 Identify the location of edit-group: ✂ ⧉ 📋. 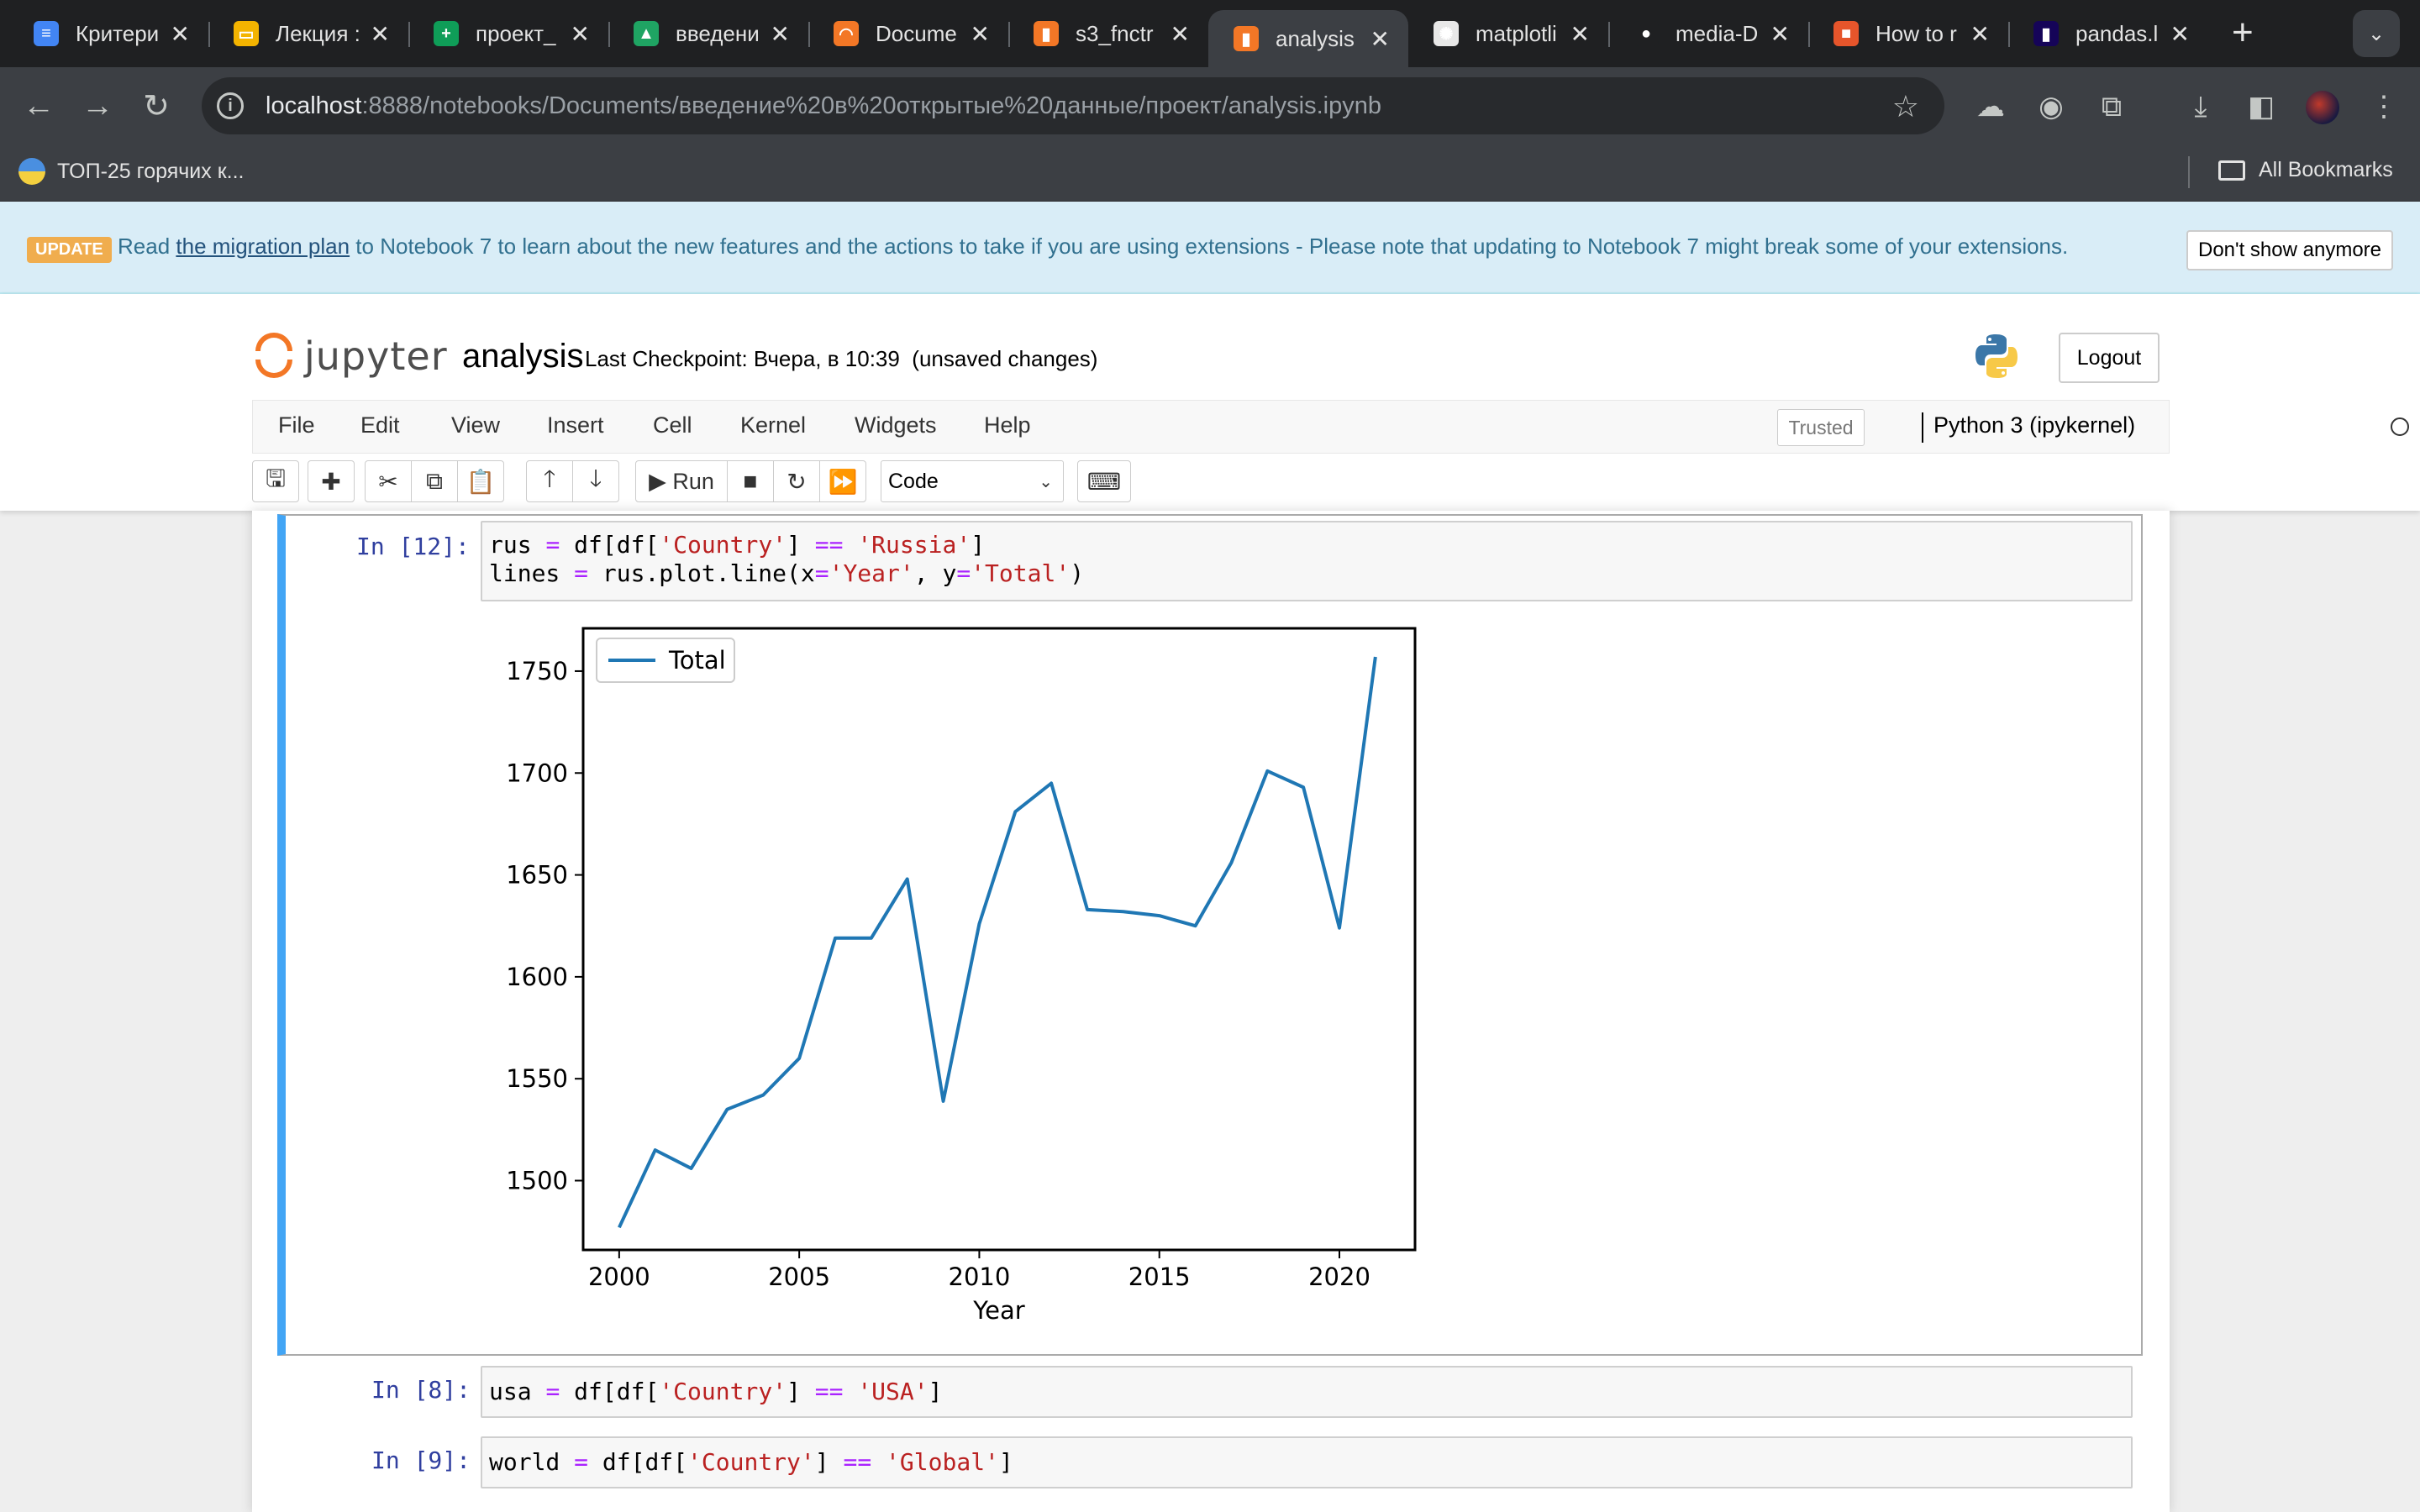
(435, 481).